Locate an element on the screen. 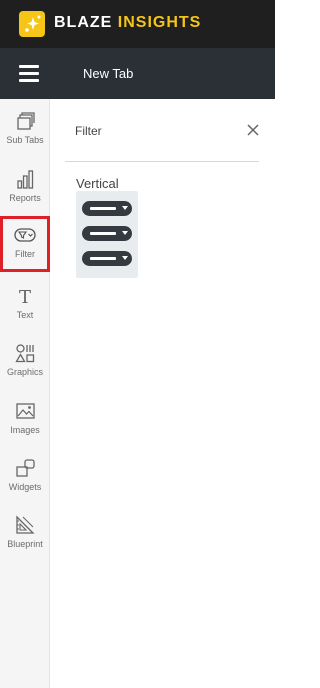 This screenshot has height=688, width=320. left-sidebar: Sub Tabs Reports Filter T Text Graphics is located at coordinates (25, 393).